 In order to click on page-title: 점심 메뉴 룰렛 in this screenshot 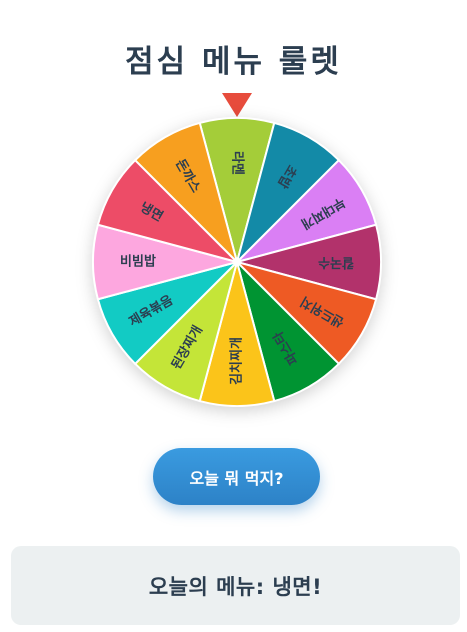, I will do `click(233, 62)`.